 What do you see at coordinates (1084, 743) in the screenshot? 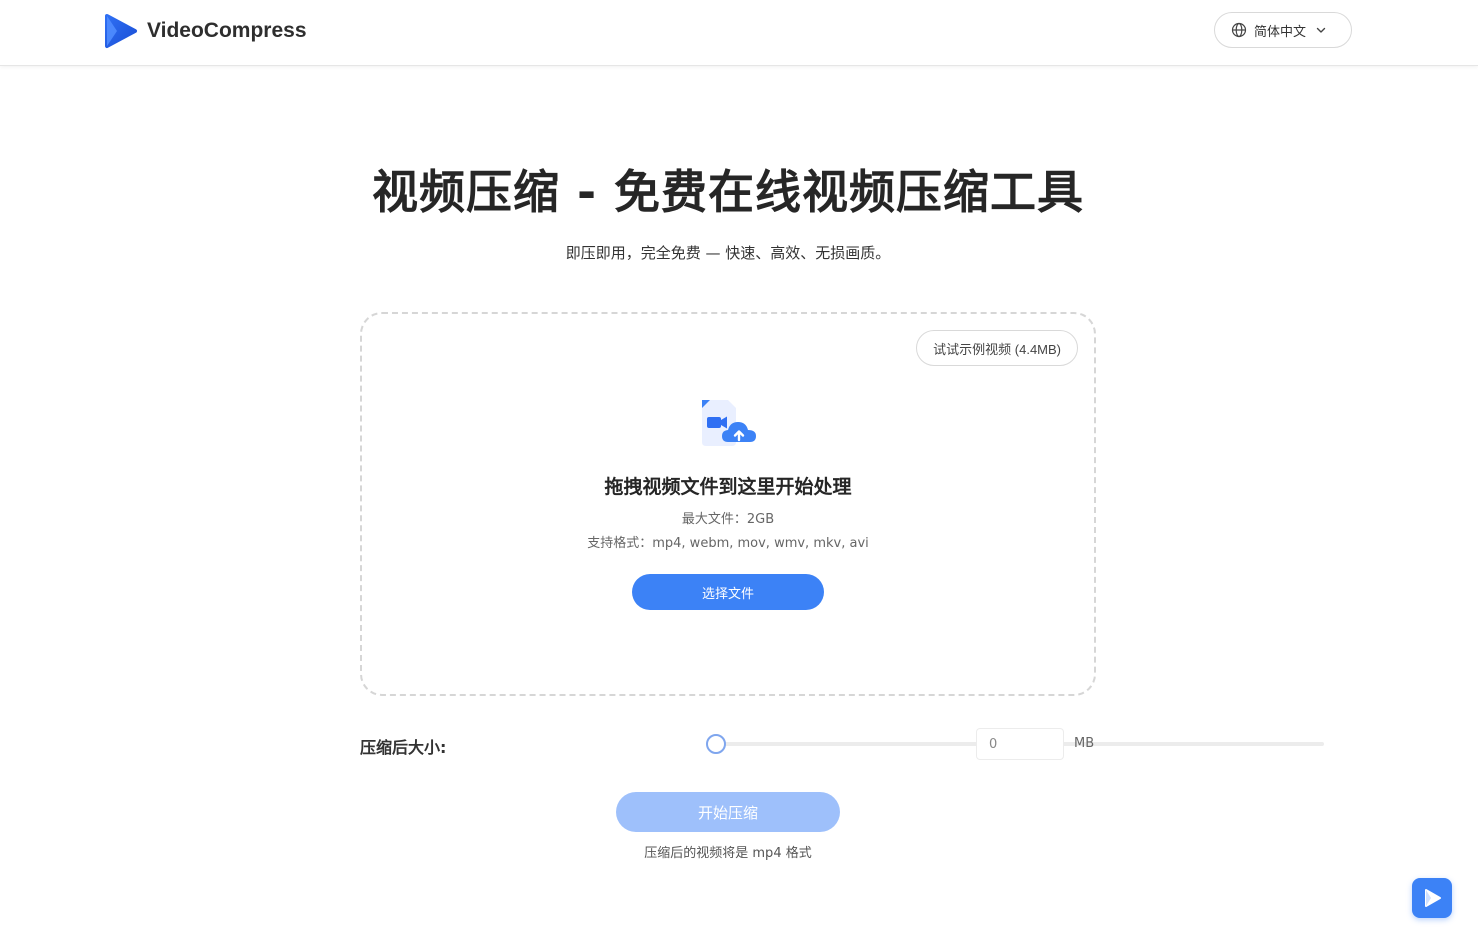
I see `size-unit-label: MB` at bounding box center [1084, 743].